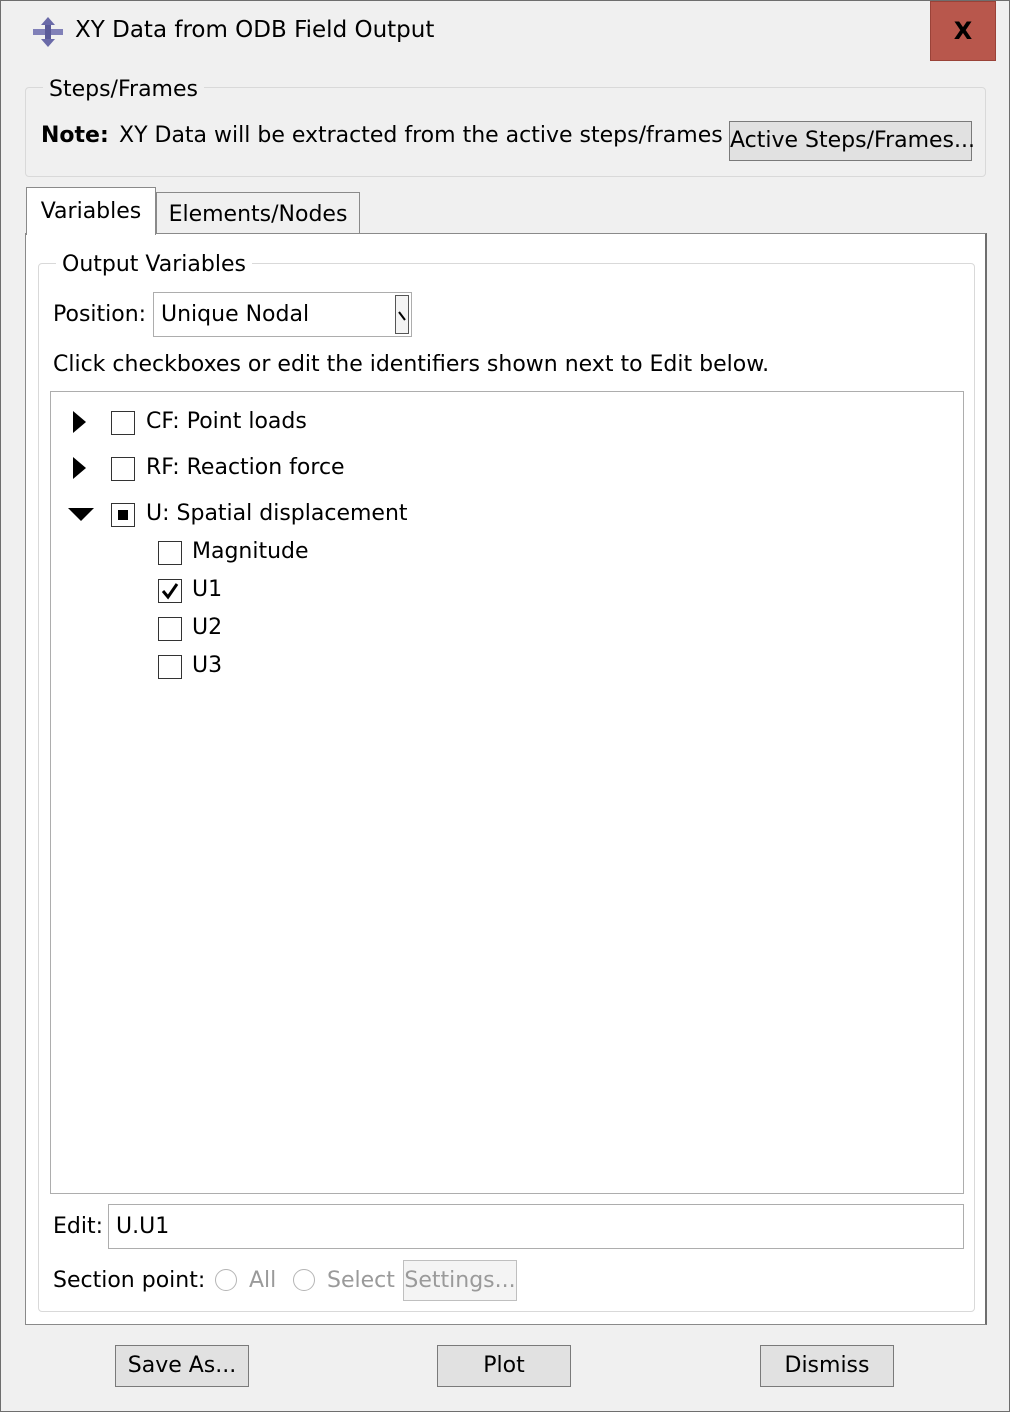 The height and width of the screenshot is (1412, 1010). I want to click on radio-select-label: Select, so click(361, 1280).